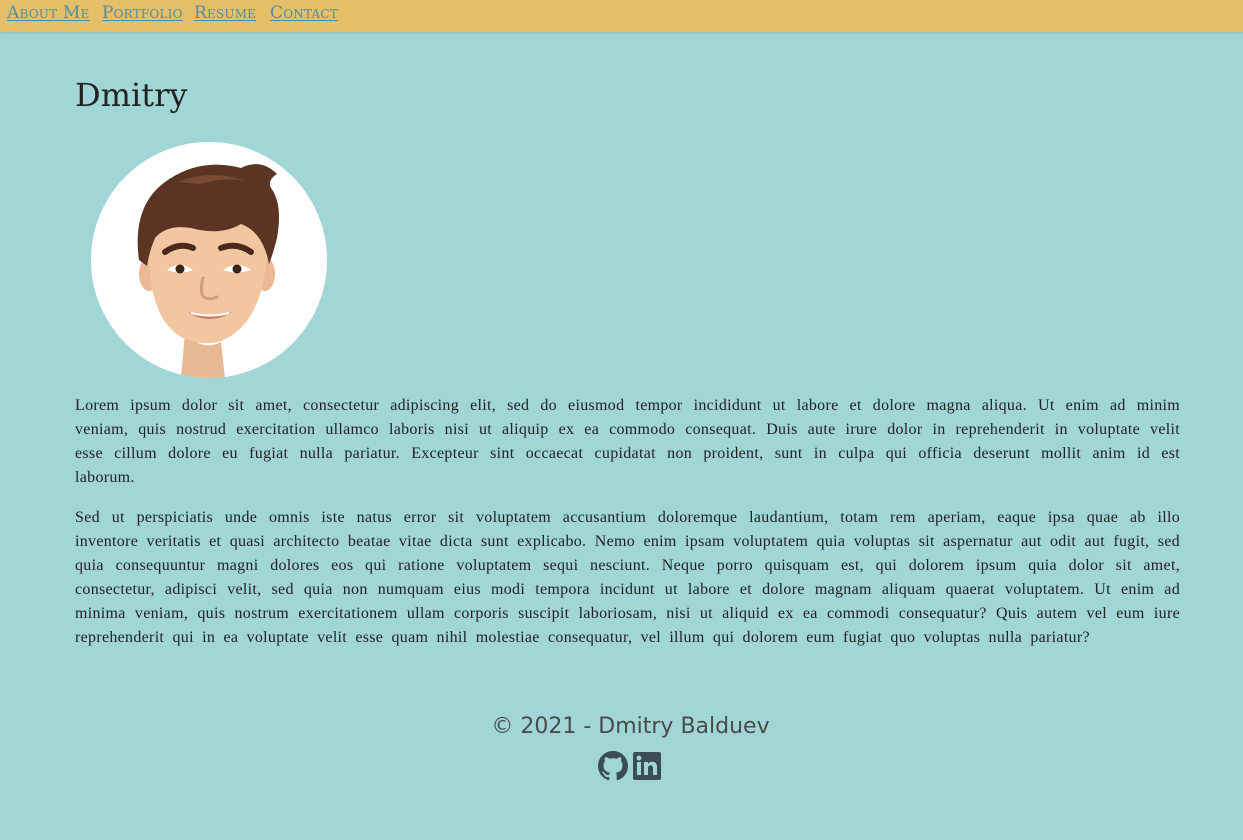  I want to click on memoji-avatar-icon, so click(209, 260).